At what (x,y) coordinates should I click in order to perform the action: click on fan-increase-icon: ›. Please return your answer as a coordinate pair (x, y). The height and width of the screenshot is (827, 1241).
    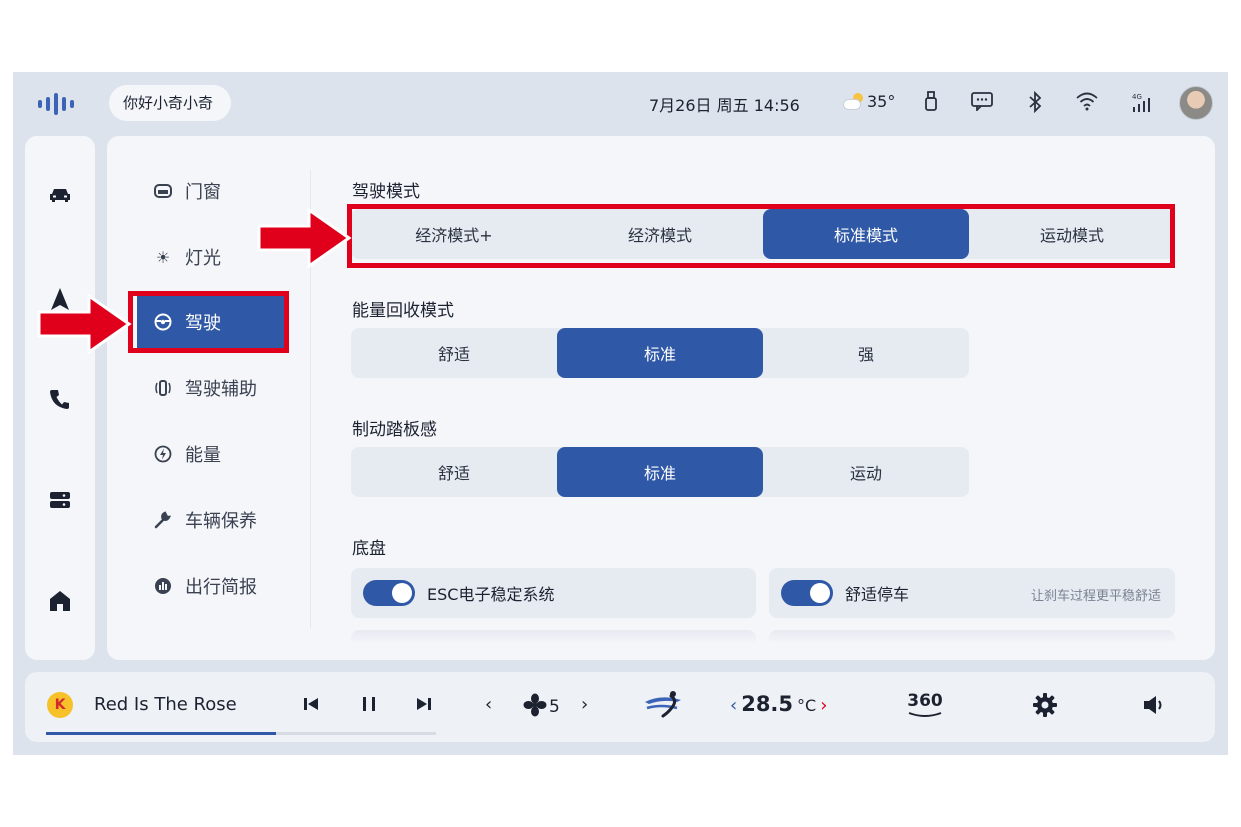
    Looking at the image, I should click on (584, 704).